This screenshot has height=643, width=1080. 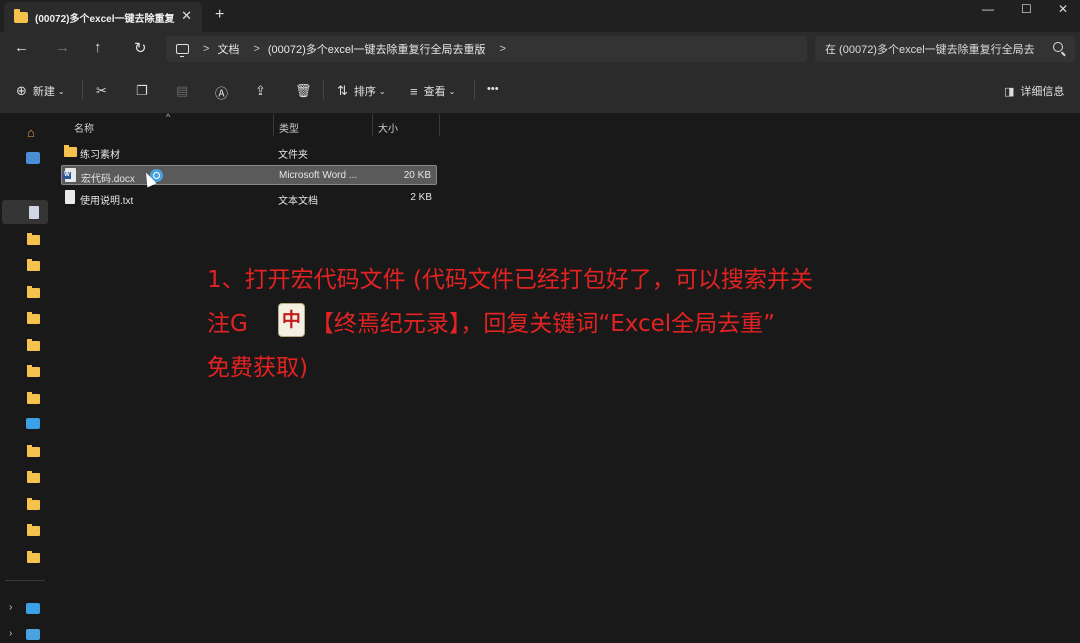 I want to click on search-box: 在 (00072)多个excel一键去除重复行全局去, so click(x=945, y=49).